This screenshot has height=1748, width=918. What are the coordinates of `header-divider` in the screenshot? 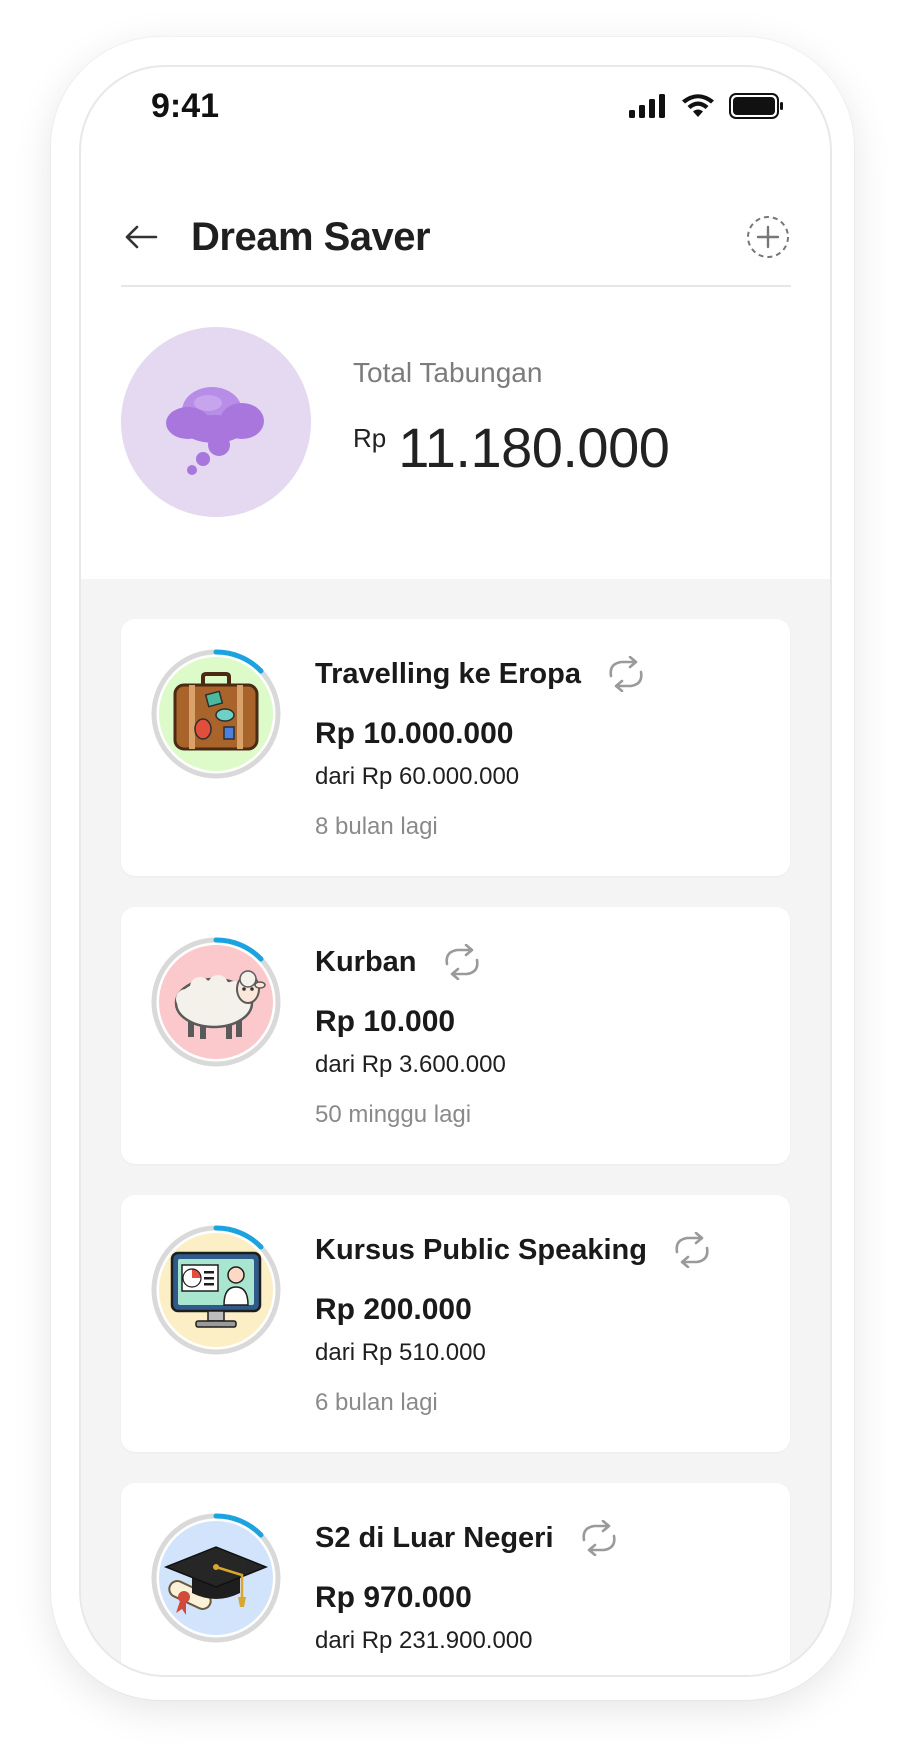 It's located at (456, 286).